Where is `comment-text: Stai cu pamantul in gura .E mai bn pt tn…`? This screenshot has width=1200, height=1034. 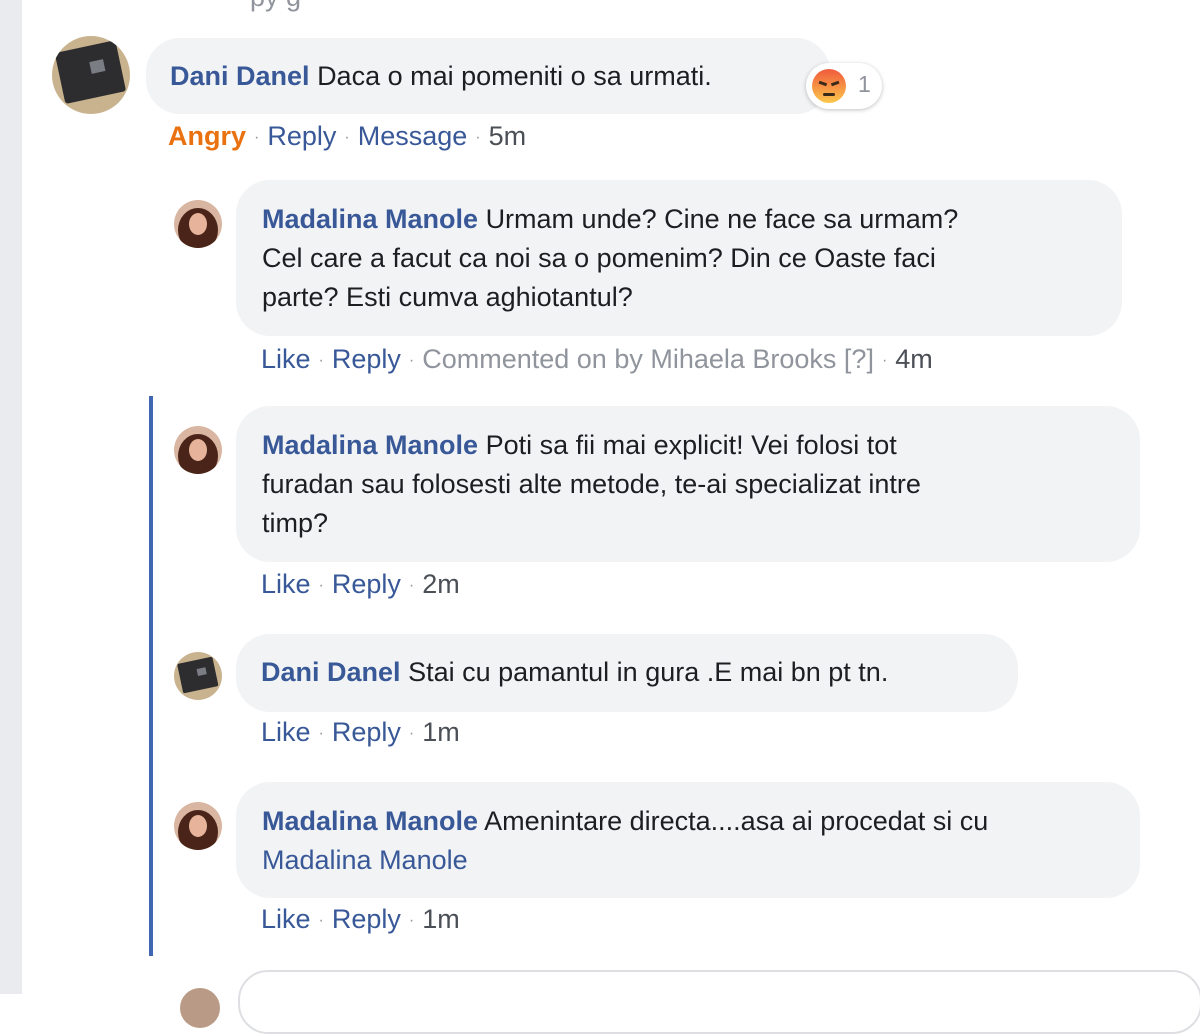
comment-text: Stai cu pamantul in gura .E mai bn pt tn… is located at coordinates (648, 672).